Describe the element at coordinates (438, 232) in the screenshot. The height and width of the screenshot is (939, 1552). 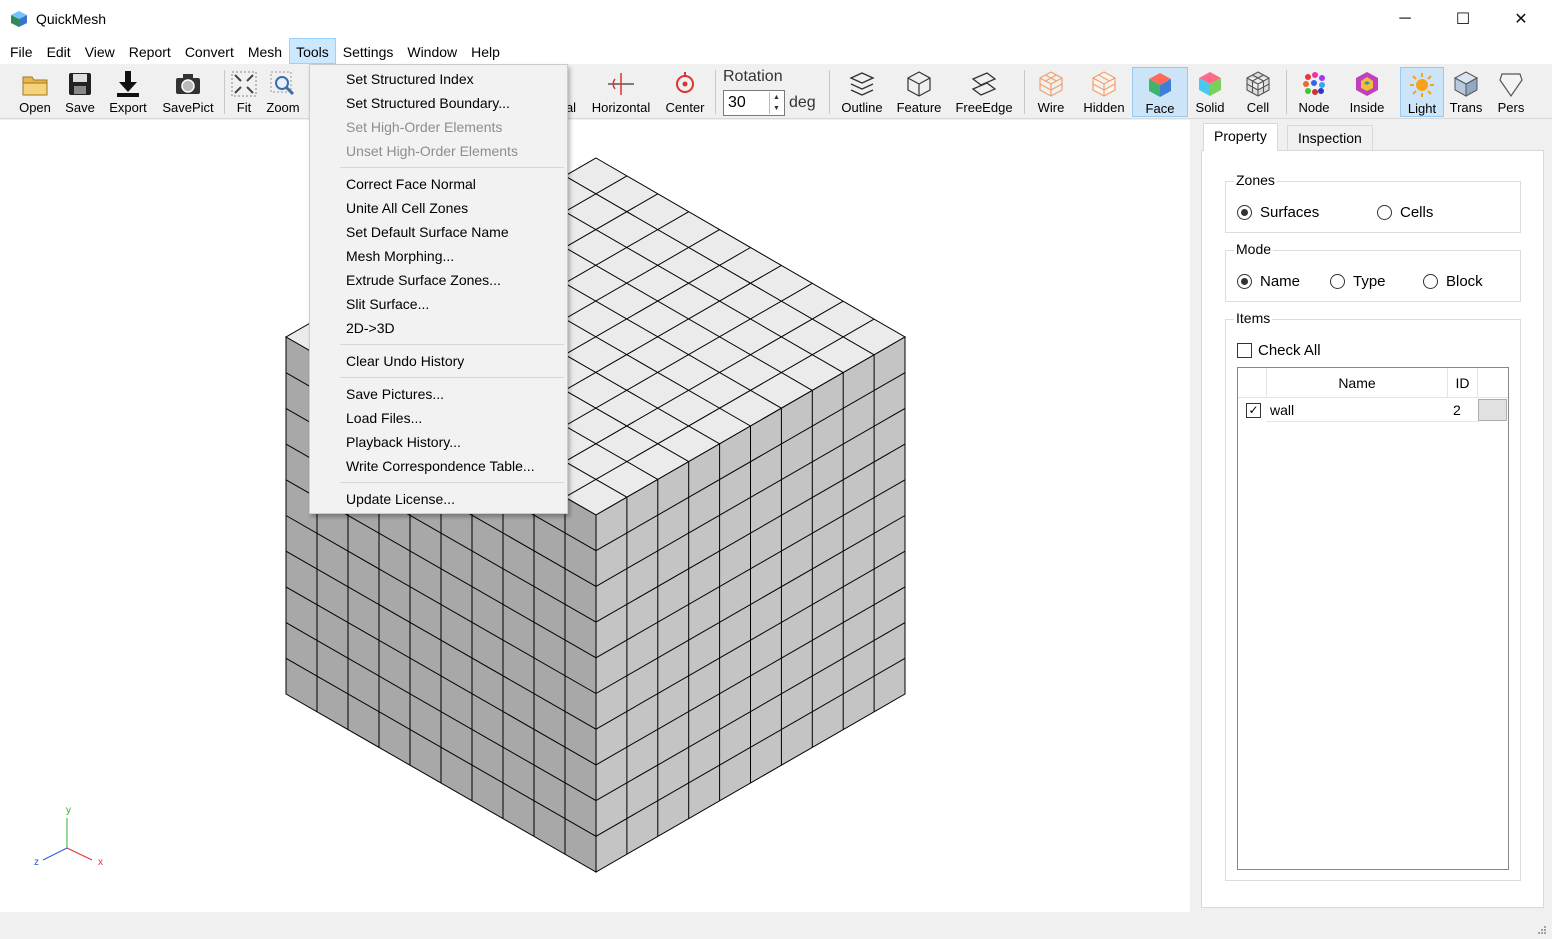
I see `menu-item-set-default-surface-name: Set Default Surface Name` at that location.